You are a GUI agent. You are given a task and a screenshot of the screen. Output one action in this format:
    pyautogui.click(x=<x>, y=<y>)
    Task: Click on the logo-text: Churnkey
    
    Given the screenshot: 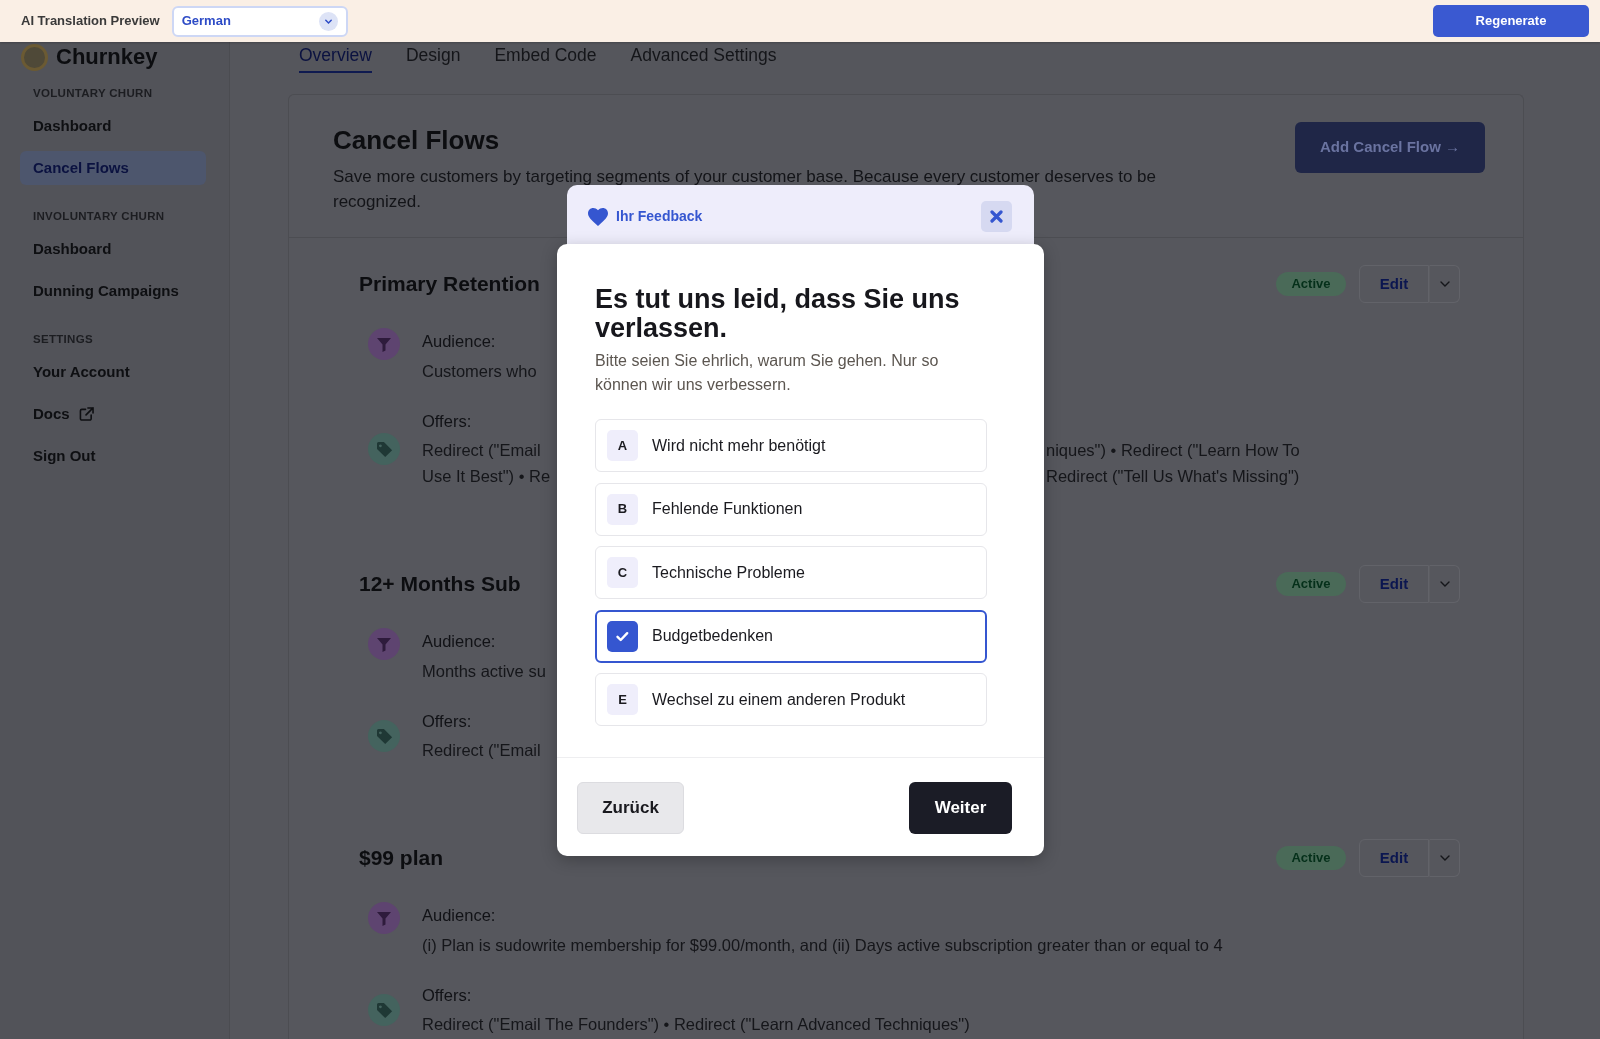 What is the action you would take?
    pyautogui.click(x=107, y=57)
    